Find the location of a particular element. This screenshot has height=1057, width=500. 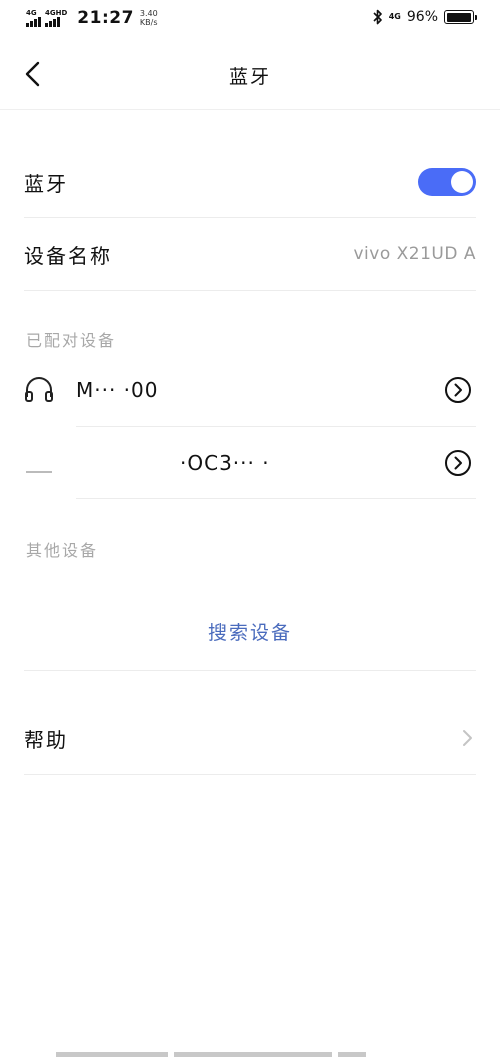

bluetooth-label: 蓝牙 is located at coordinates (46, 183).